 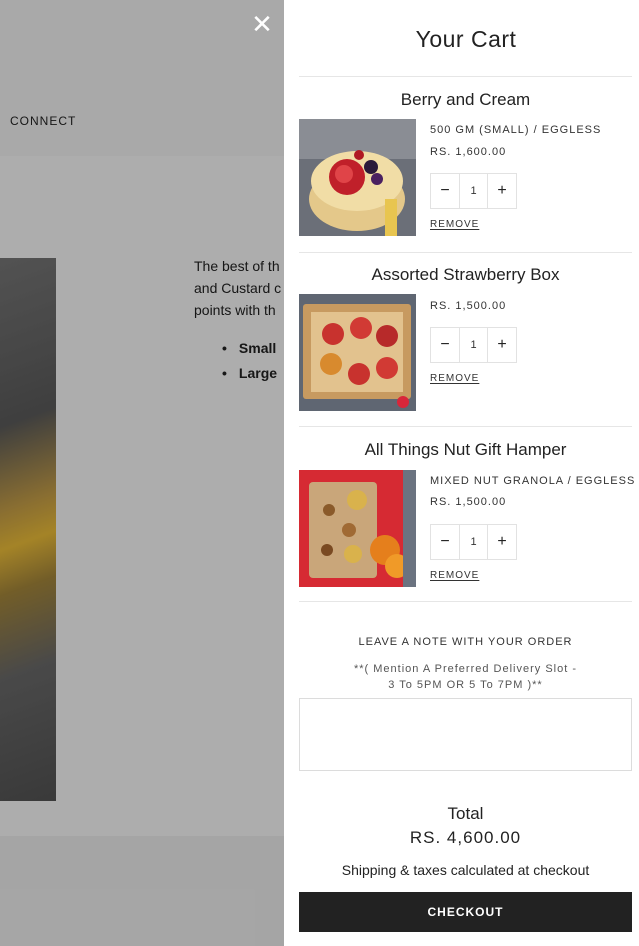 What do you see at coordinates (357, 528) in the screenshot?
I see `nut-gift-hamper-image` at bounding box center [357, 528].